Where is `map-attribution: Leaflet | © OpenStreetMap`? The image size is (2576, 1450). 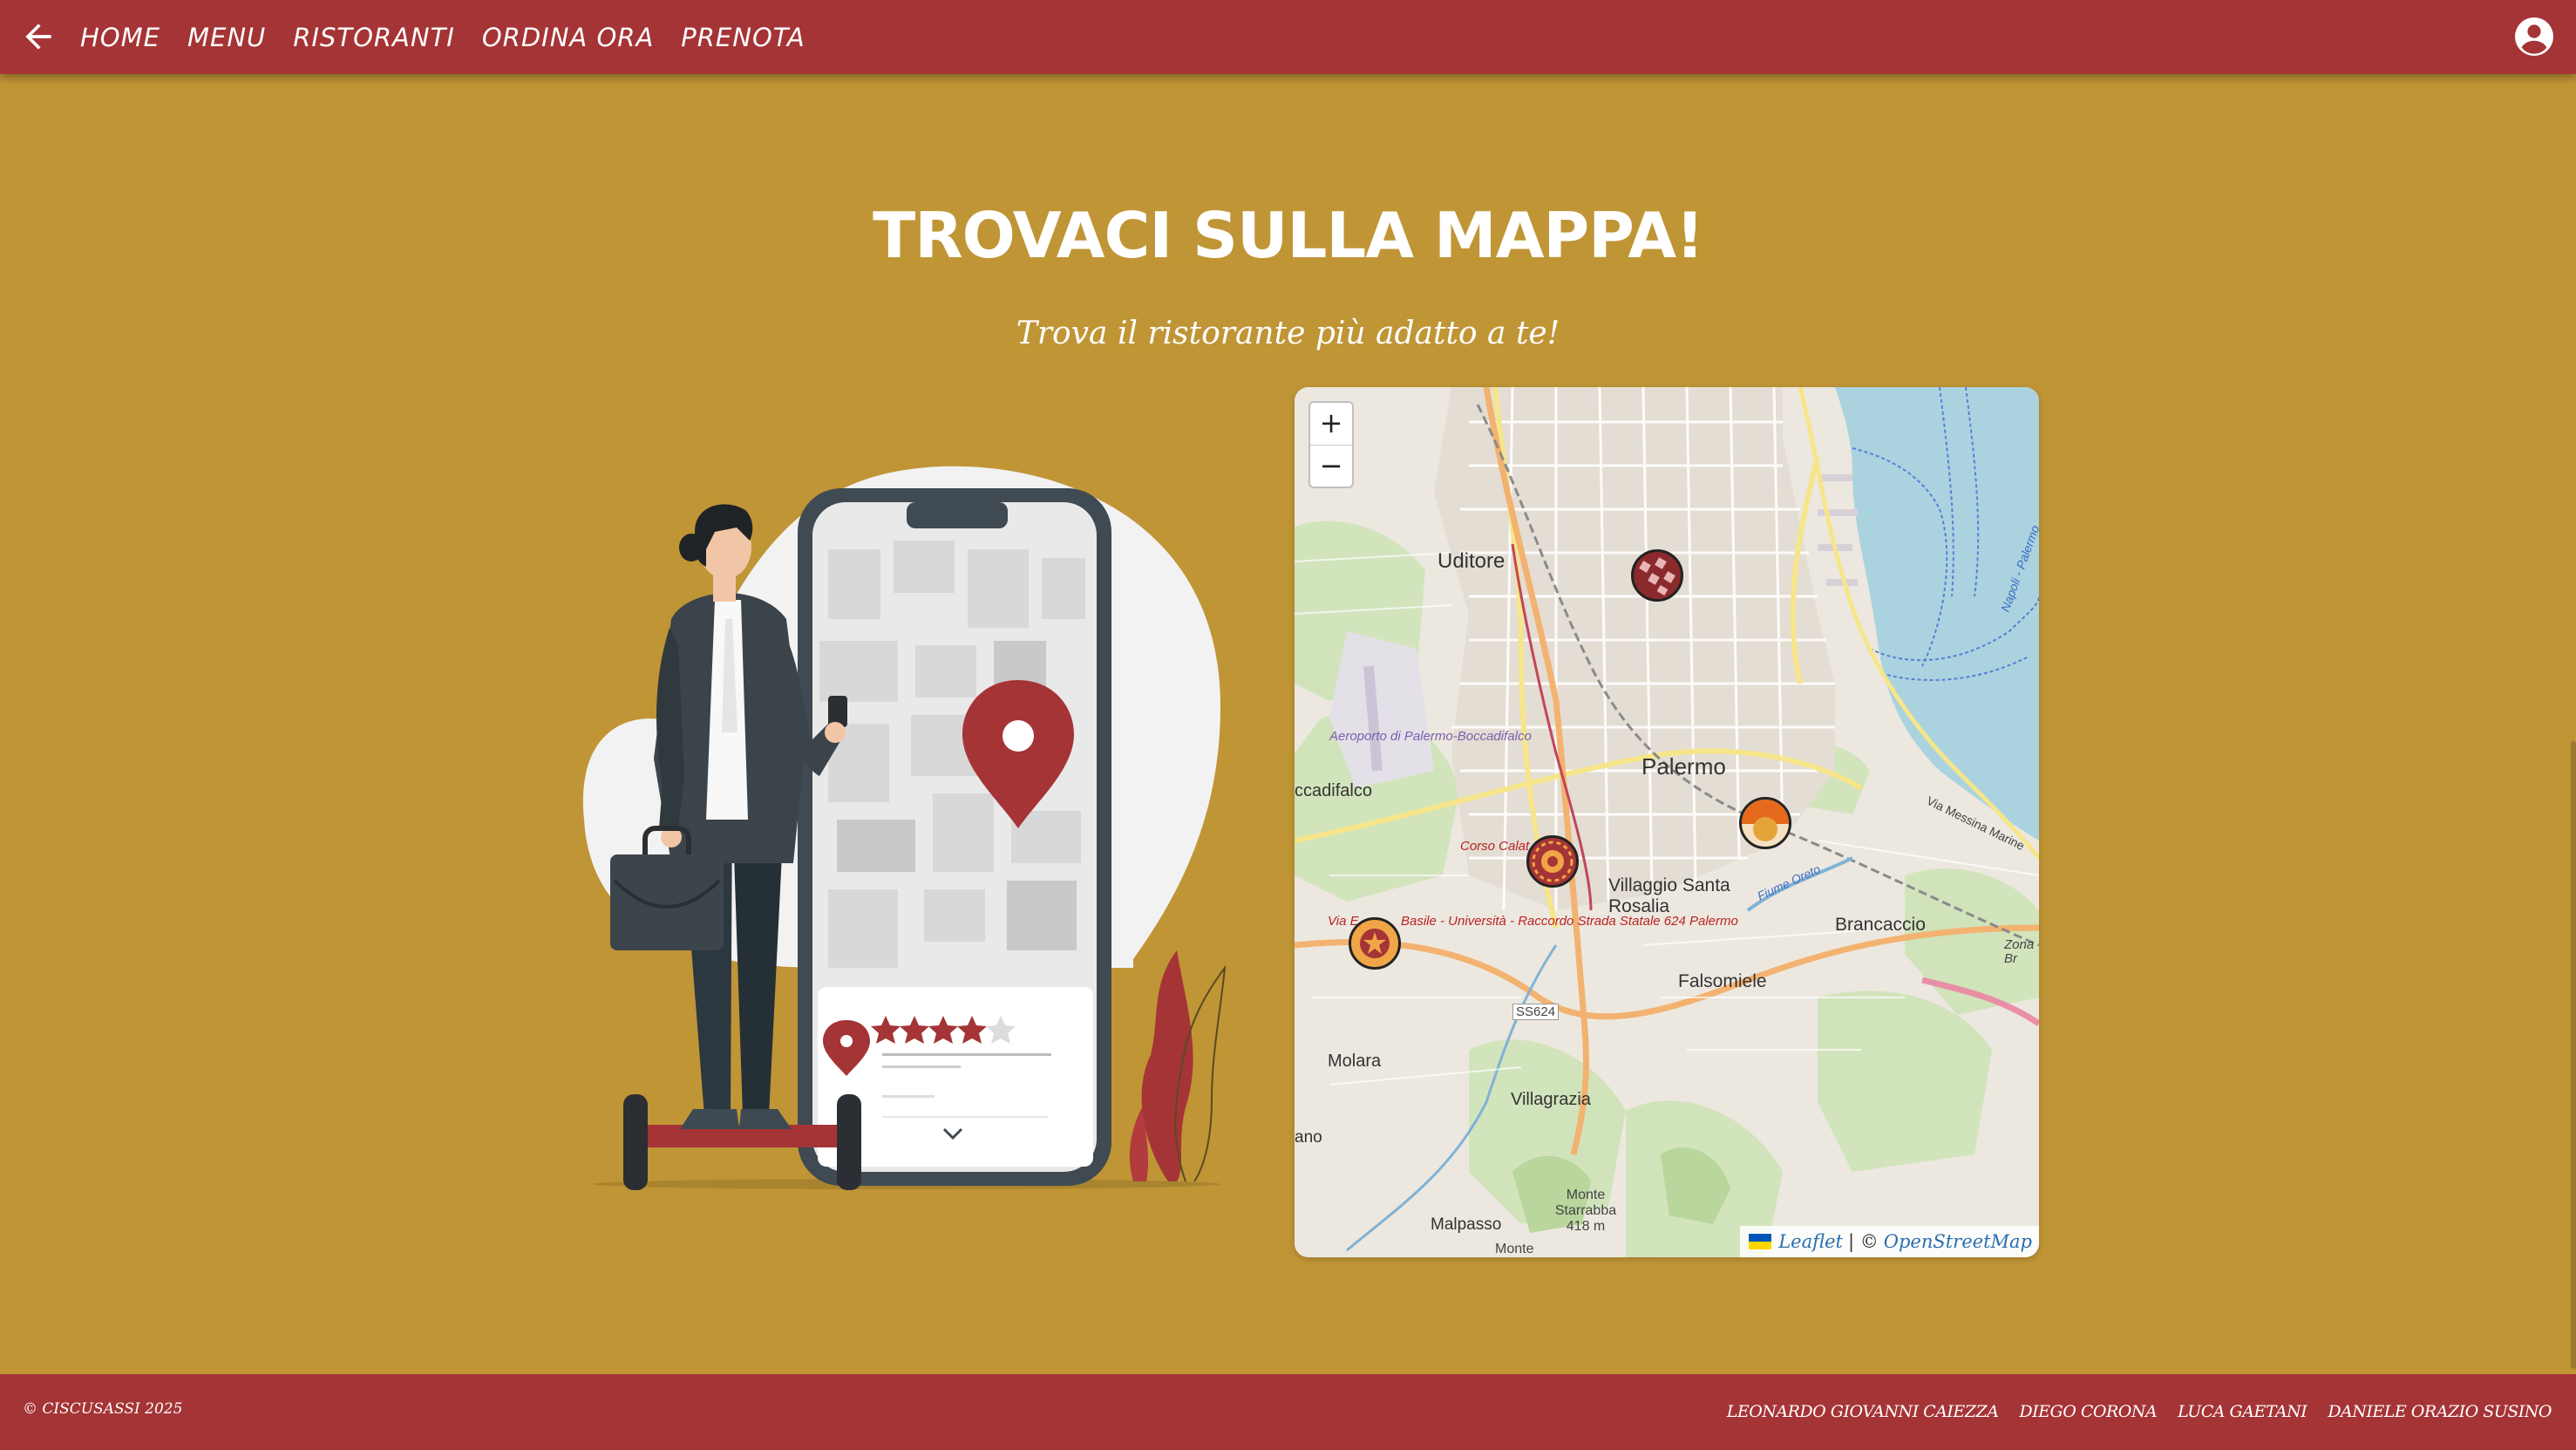 map-attribution: Leaflet | © OpenStreetMap is located at coordinates (1889, 1241).